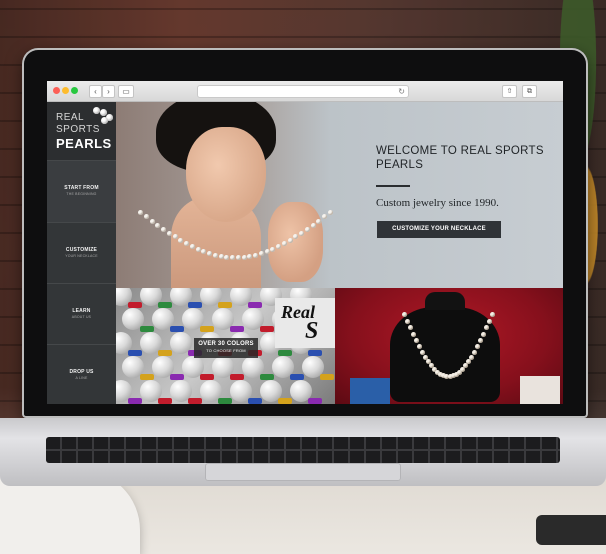  What do you see at coordinates (126, 91) in the screenshot?
I see `sidebar-toggle-icon: ▭` at bounding box center [126, 91].